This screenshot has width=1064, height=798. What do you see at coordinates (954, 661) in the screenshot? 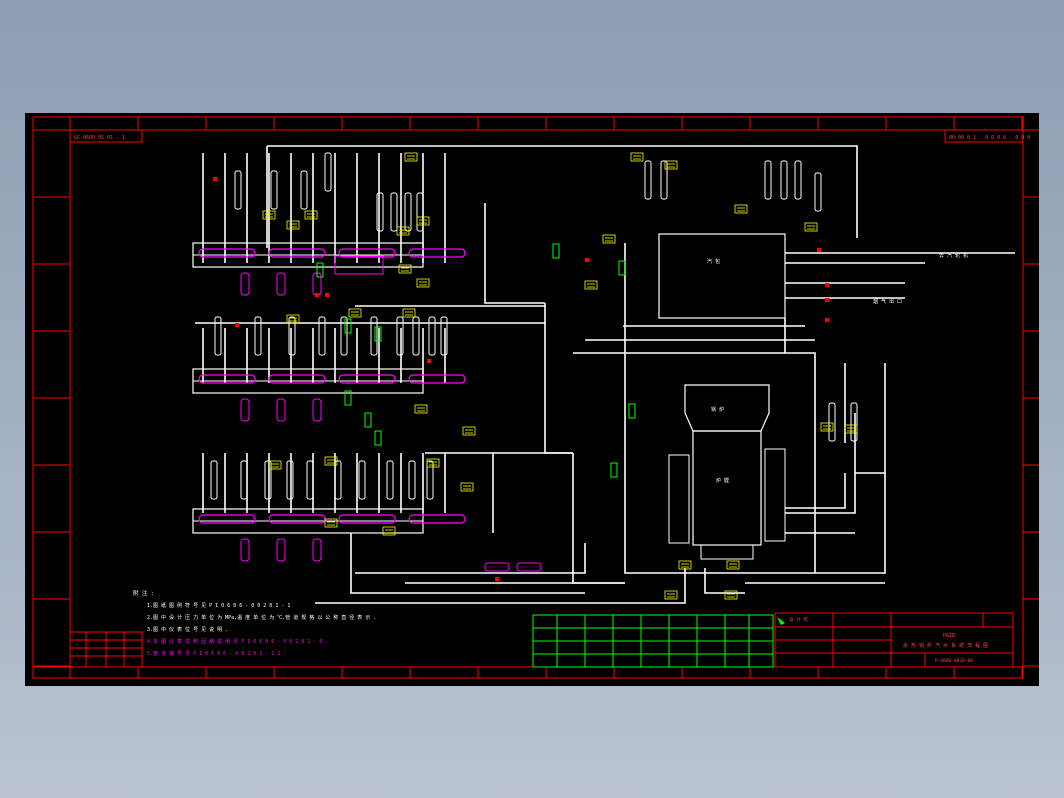
I see `drawing-number: P-0606-0020-00` at bounding box center [954, 661].